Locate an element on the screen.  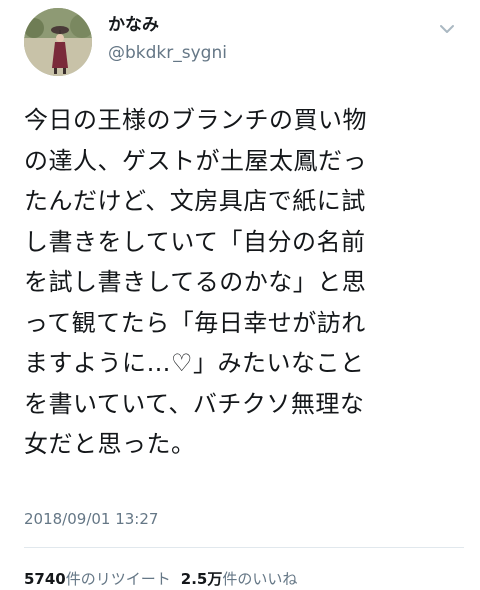
user-handle: @bkdkr_sygni is located at coordinates (167, 53).